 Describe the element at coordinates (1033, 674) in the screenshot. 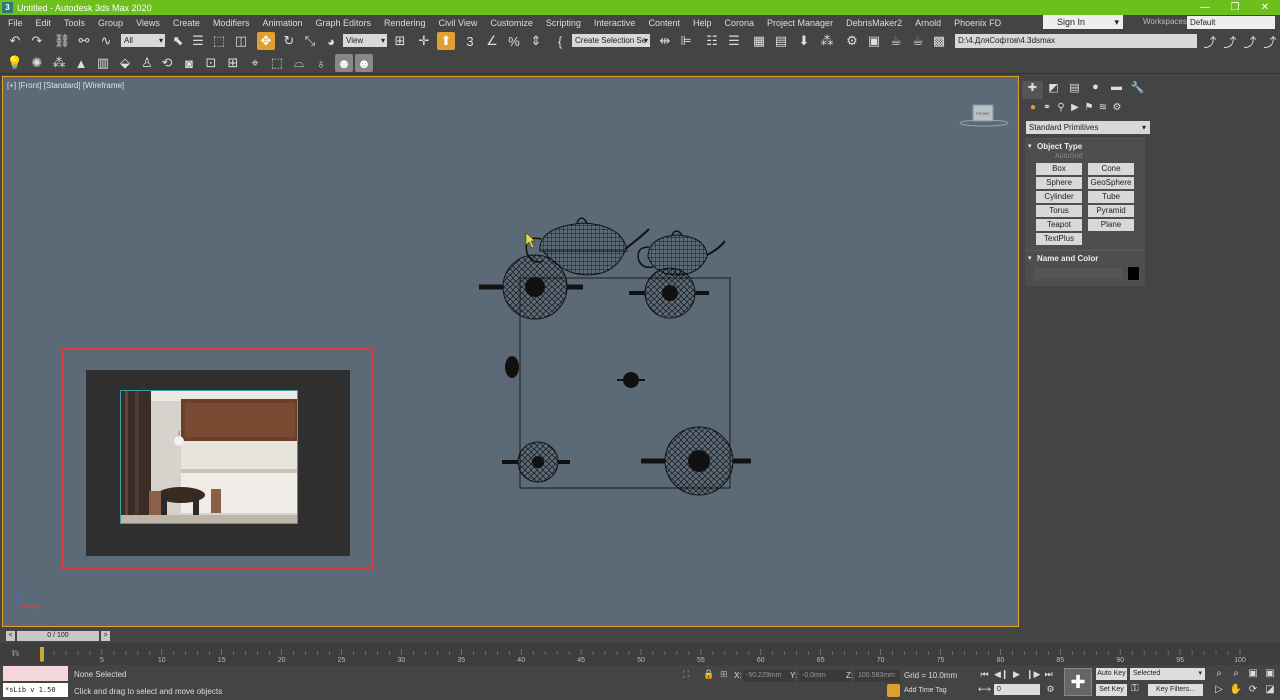

I see `next-frame-icon: ❙▶` at that location.